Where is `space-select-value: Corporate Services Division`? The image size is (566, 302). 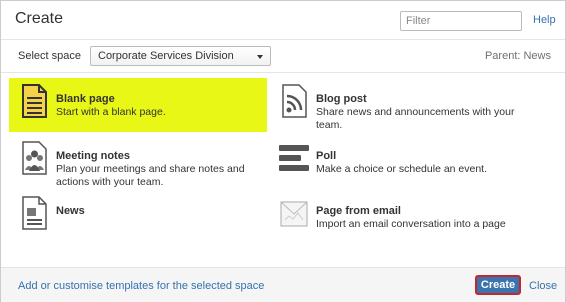 space-select-value: Corporate Services Division is located at coordinates (166, 56).